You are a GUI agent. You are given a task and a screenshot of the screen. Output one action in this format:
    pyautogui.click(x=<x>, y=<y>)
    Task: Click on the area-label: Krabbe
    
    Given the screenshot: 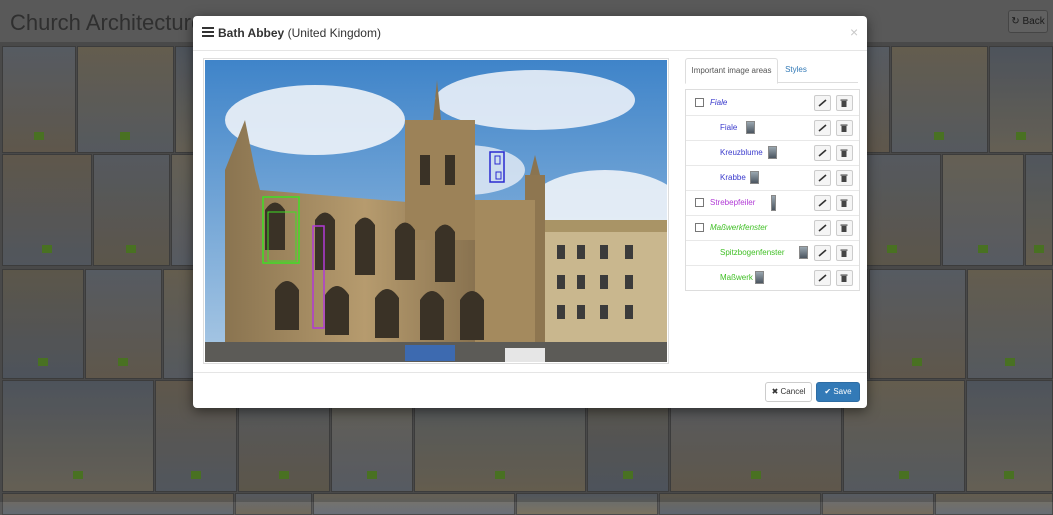 What is the action you would take?
    pyautogui.click(x=733, y=177)
    